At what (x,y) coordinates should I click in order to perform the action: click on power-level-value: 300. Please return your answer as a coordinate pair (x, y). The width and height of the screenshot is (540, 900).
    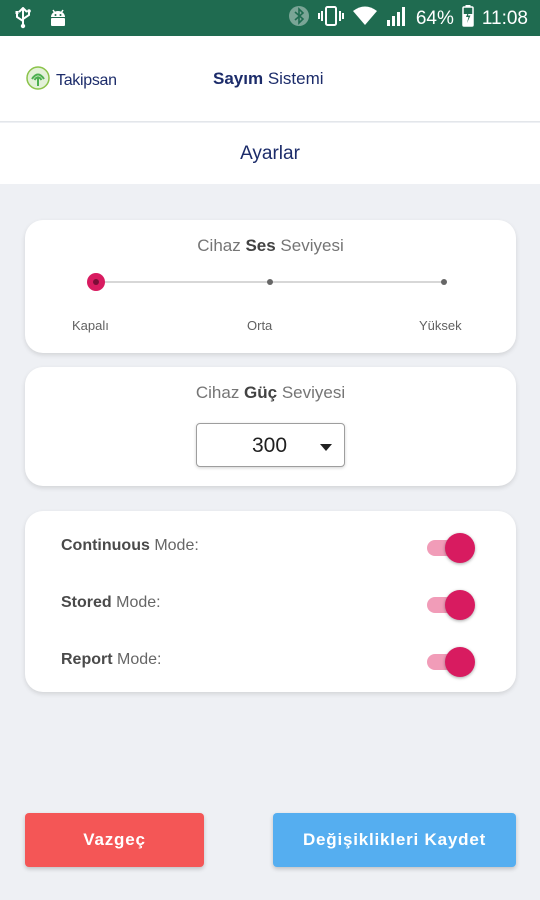
    Looking at the image, I should click on (270, 445).